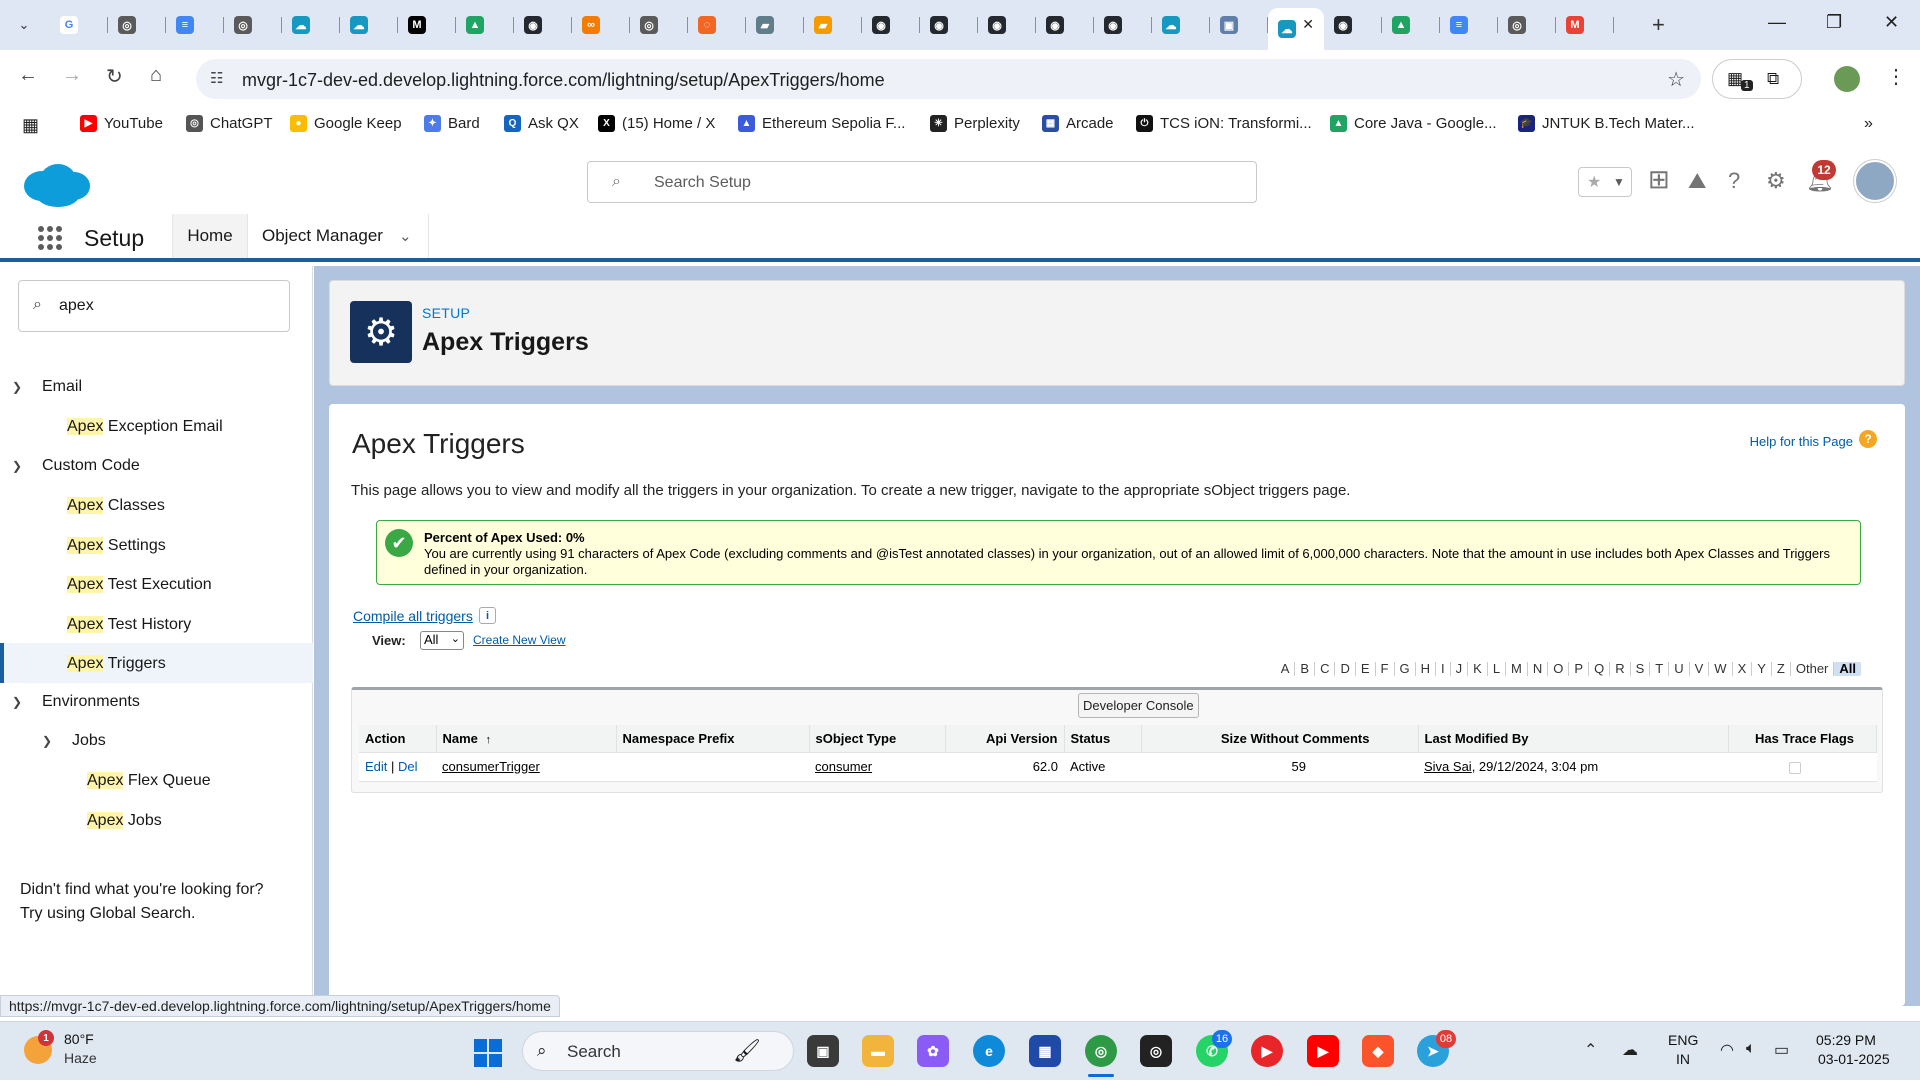 This screenshot has height=1080, width=1920. Describe the element at coordinates (1781, 1050) in the screenshot. I see `battery-icon: ▭` at that location.